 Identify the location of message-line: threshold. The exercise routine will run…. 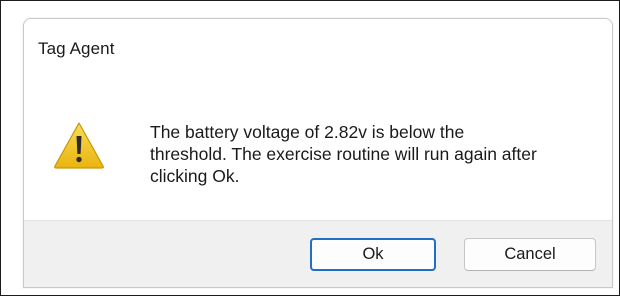
(343, 154).